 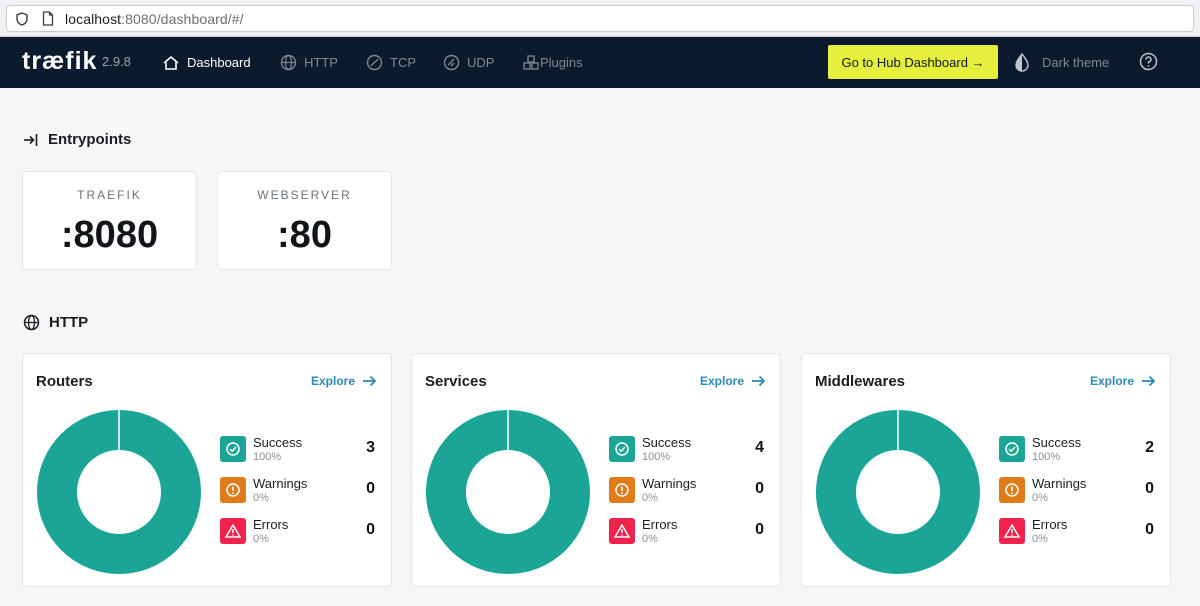 I want to click on help-button, so click(x=1148, y=64).